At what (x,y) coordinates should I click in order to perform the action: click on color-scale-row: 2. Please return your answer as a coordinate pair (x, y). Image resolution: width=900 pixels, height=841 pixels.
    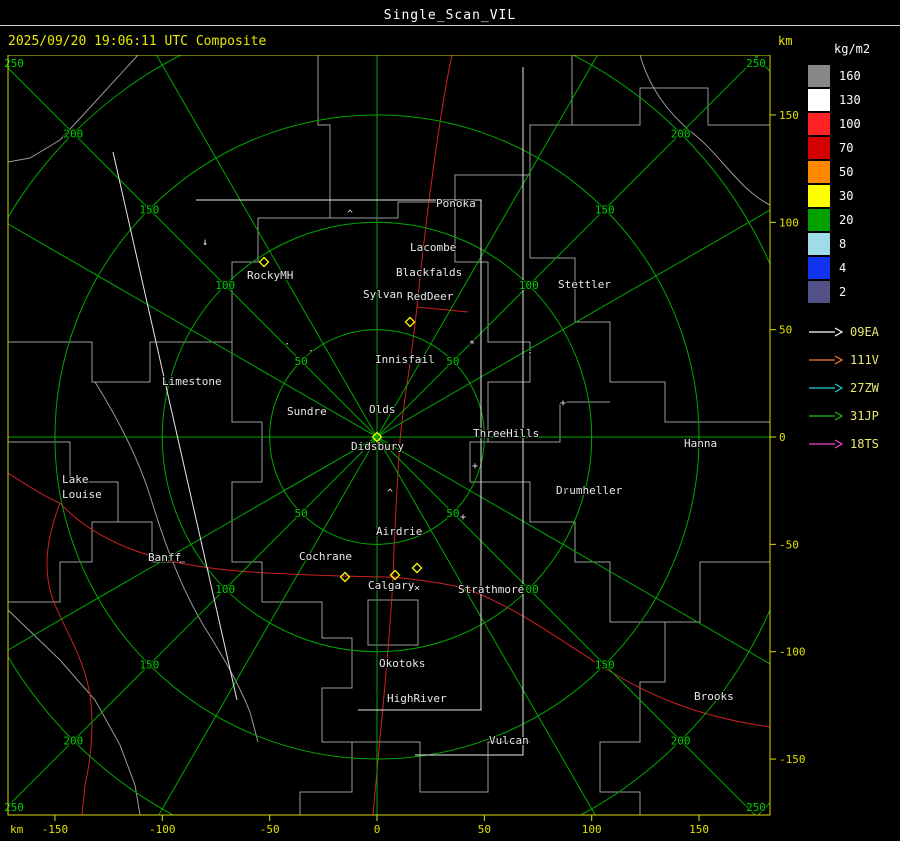
    Looking at the image, I should click on (853, 292).